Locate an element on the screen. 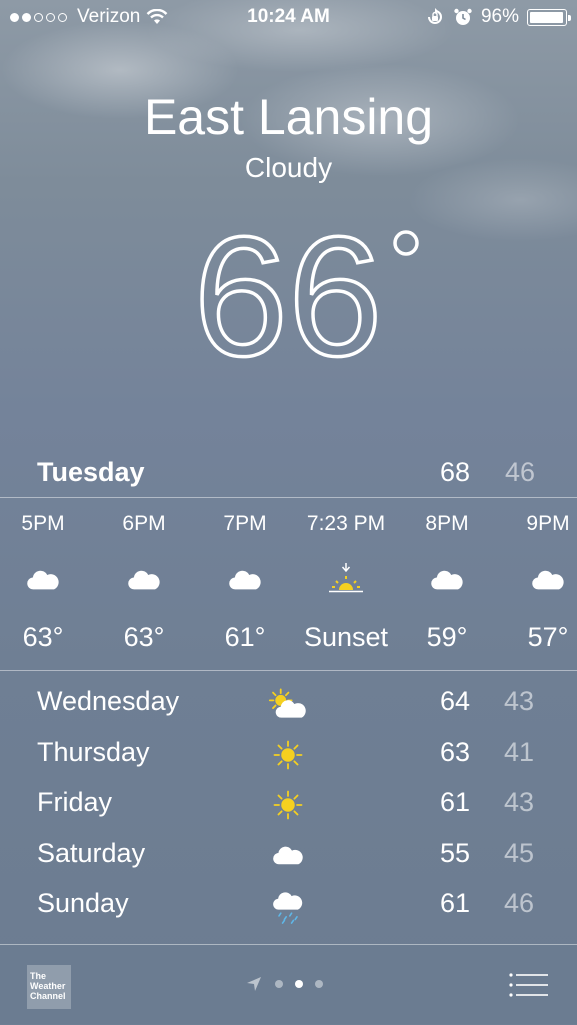 The width and height of the screenshot is (577, 1025). today-high: 68 is located at coordinates (455, 472).